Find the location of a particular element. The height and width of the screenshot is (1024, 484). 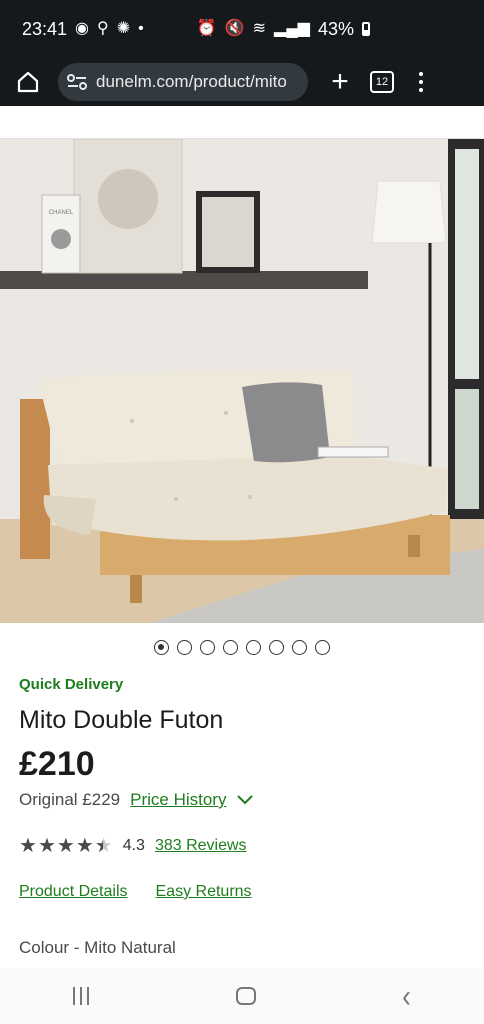

home-button is located at coordinates (28, 82).